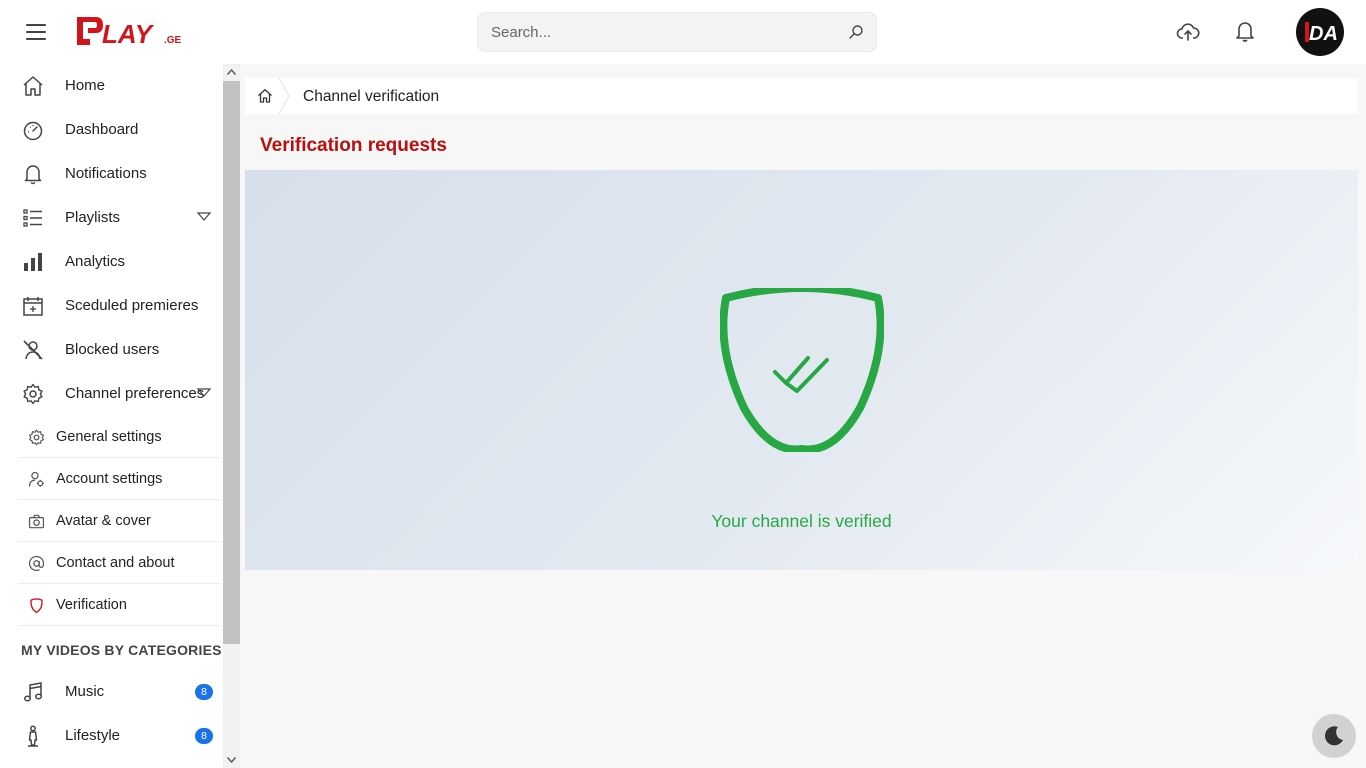 The height and width of the screenshot is (768, 1366). What do you see at coordinates (85, 691) in the screenshot?
I see `category-label: Music` at bounding box center [85, 691].